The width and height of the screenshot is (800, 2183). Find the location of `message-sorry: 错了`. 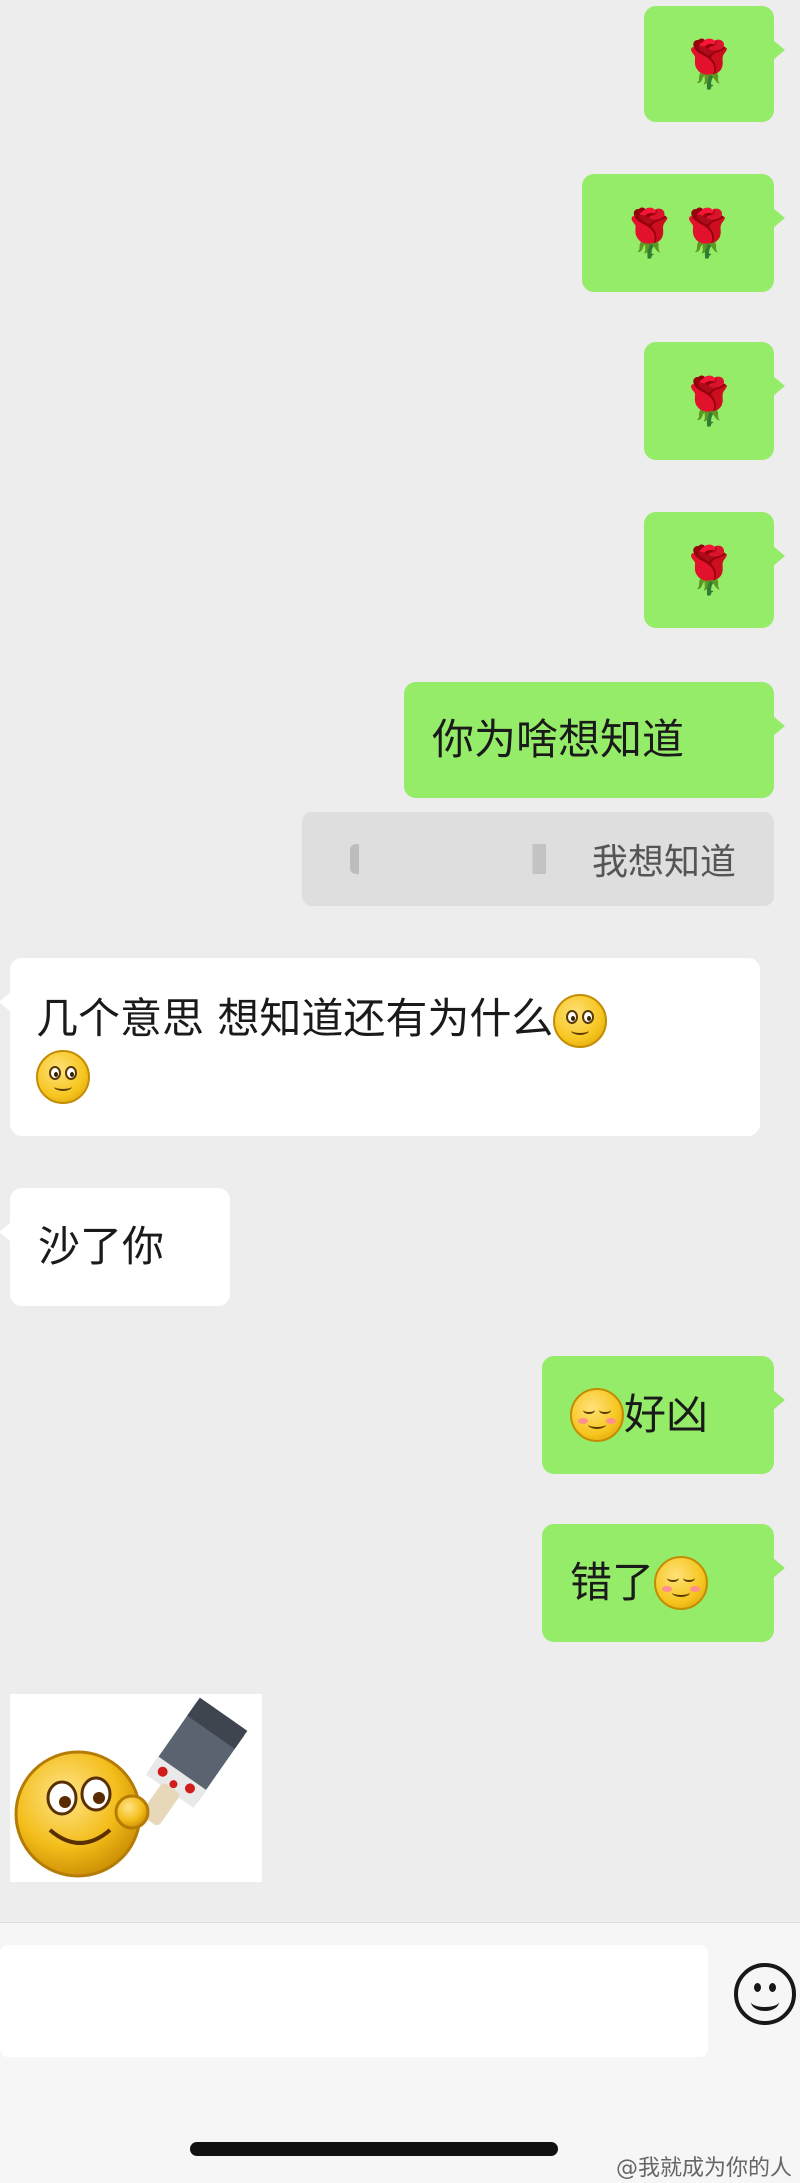

message-sorry: 错了 is located at coordinates (663, 1583).